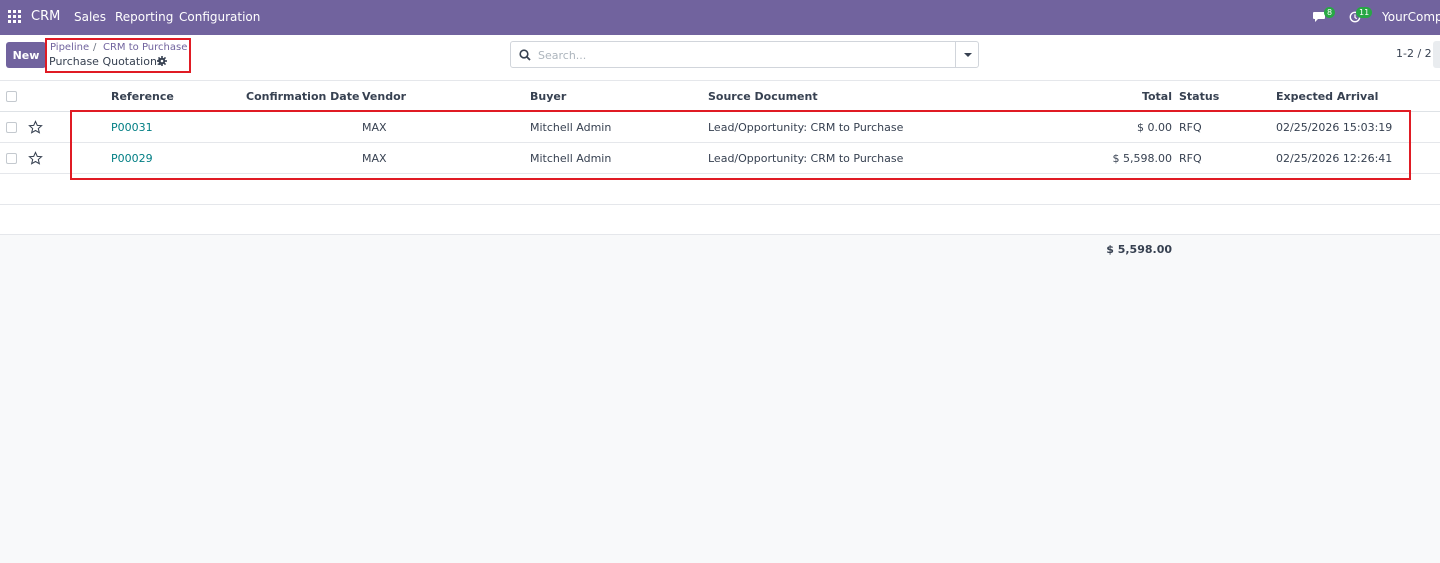 The image size is (1440, 563). What do you see at coordinates (525, 55) in the screenshot?
I see `search-icon` at bounding box center [525, 55].